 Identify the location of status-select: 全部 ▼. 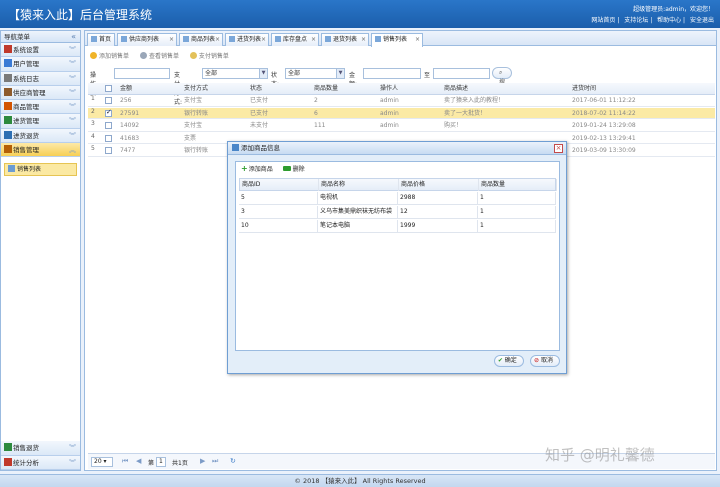
(315, 73).